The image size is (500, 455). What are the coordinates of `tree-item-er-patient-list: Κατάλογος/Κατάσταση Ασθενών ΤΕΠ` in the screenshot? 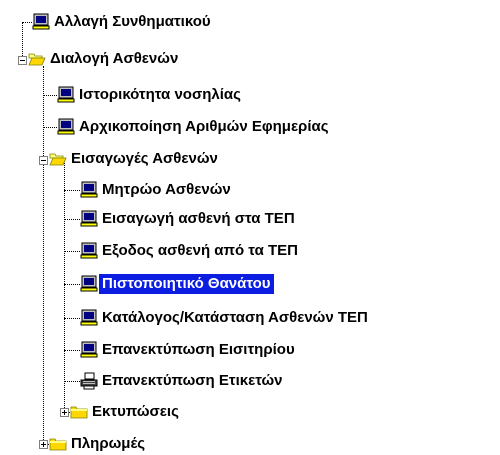 It's located at (225, 318).